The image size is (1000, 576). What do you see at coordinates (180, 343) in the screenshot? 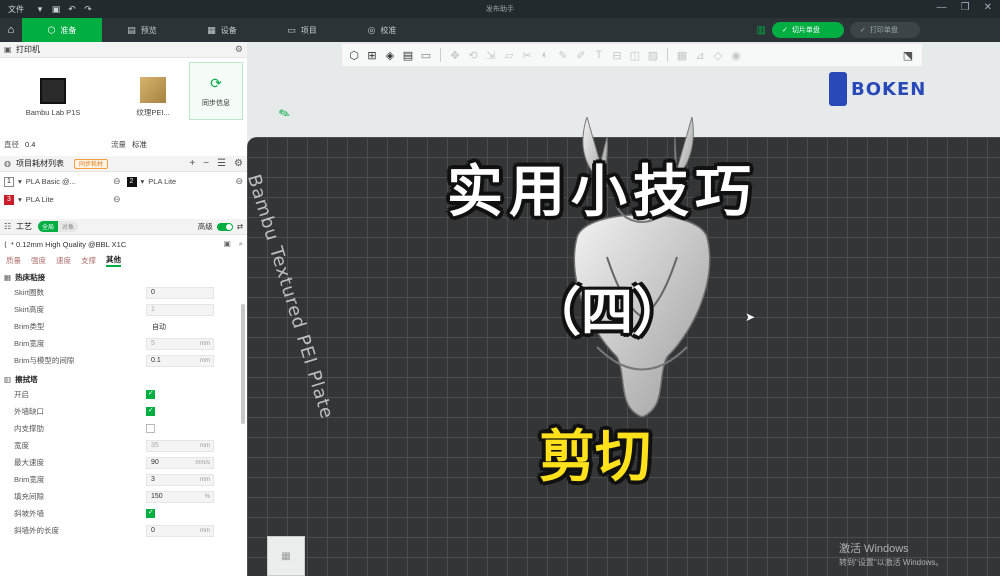
I see `brim-width-input: 5 mm` at bounding box center [180, 343].